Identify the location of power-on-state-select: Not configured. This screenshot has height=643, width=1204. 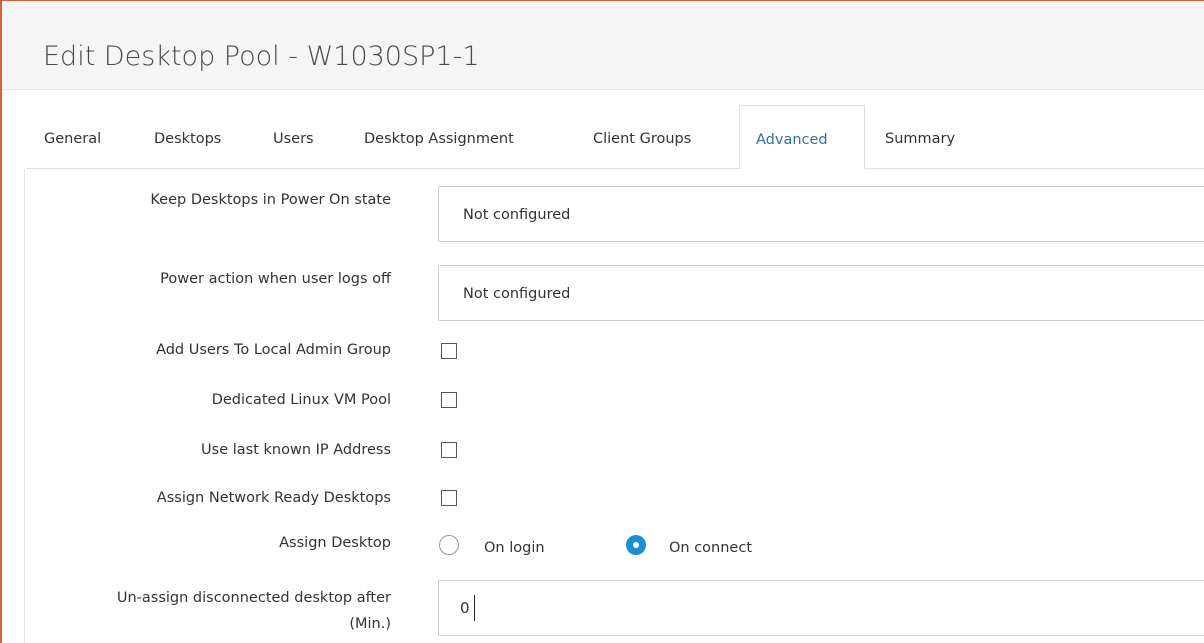
(821, 214).